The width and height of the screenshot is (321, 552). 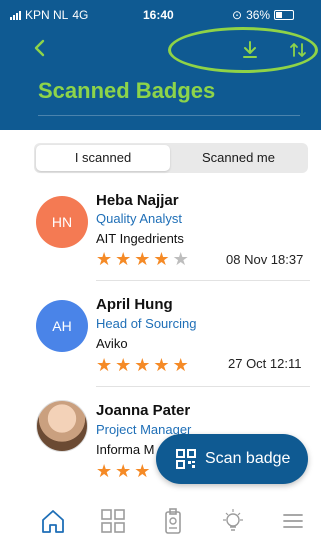 I want to click on sort-arrows-icon, so click(x=298, y=50).